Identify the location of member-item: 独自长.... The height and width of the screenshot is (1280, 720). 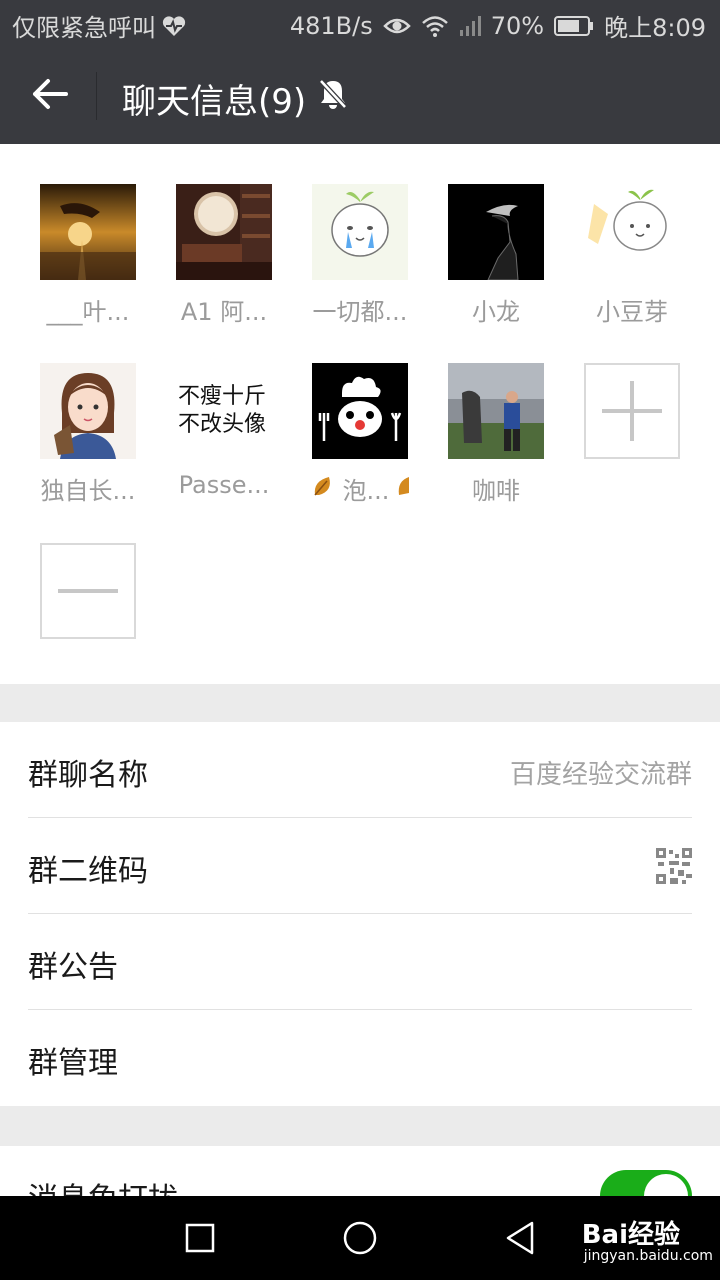
(88, 438).